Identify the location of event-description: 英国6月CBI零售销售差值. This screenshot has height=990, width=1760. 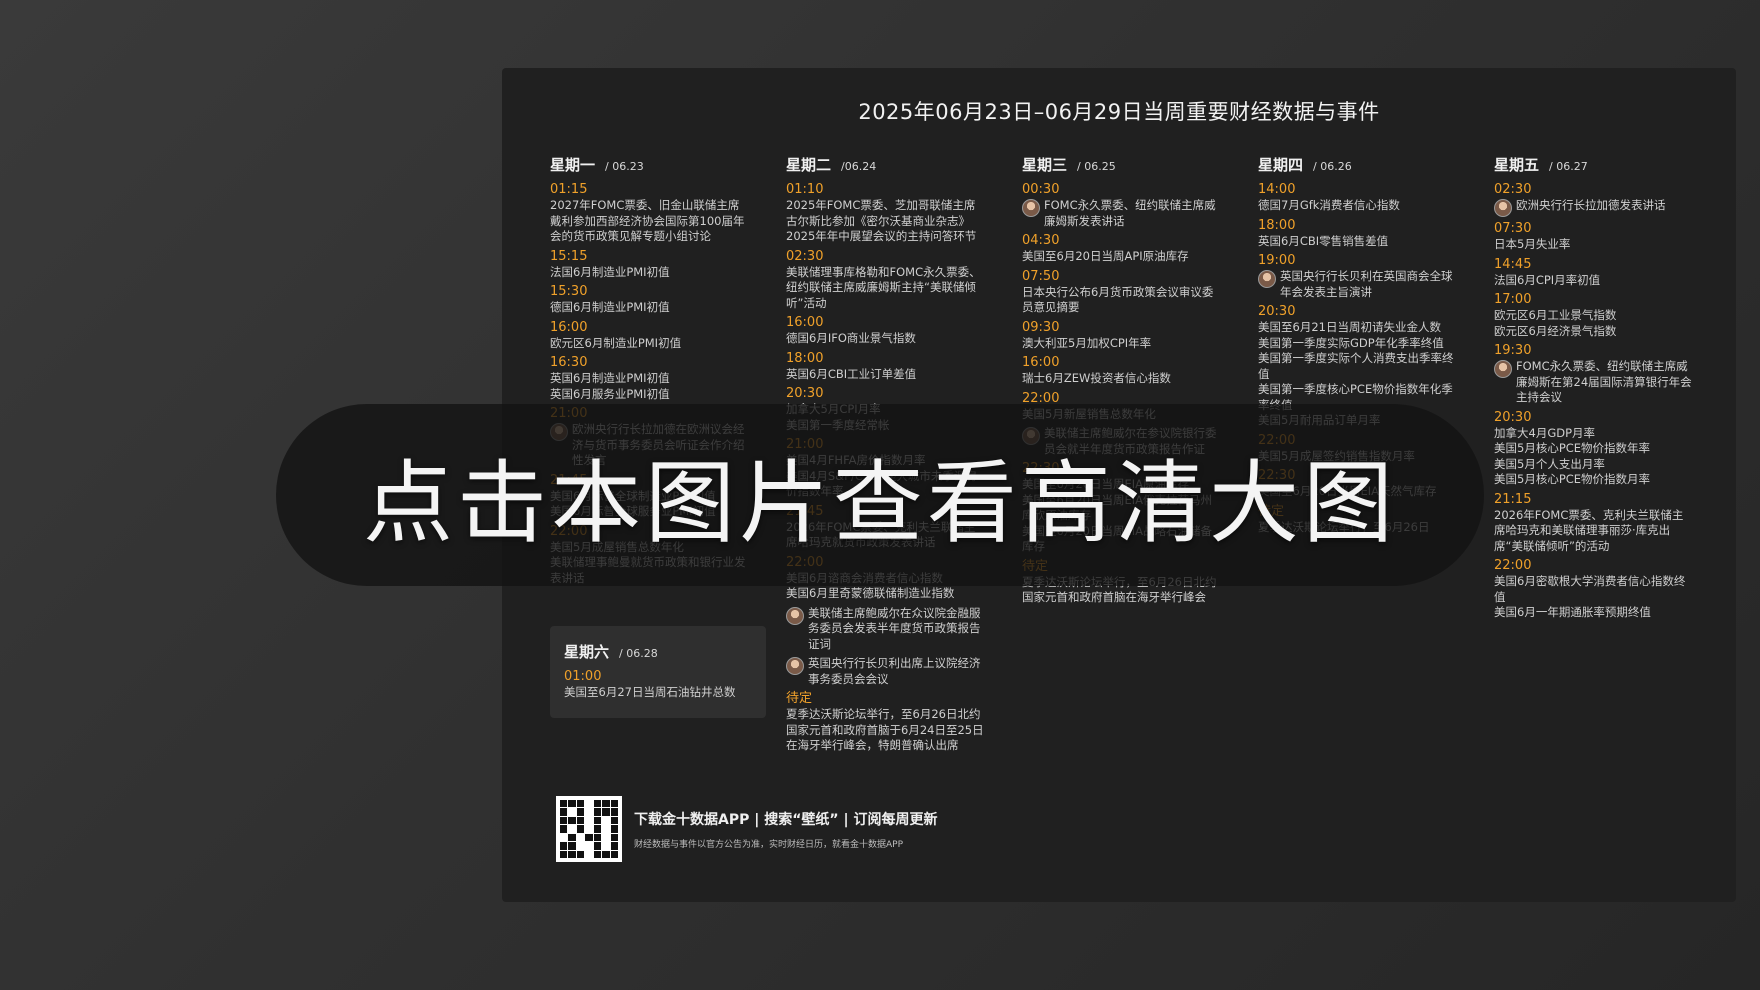
(1323, 240).